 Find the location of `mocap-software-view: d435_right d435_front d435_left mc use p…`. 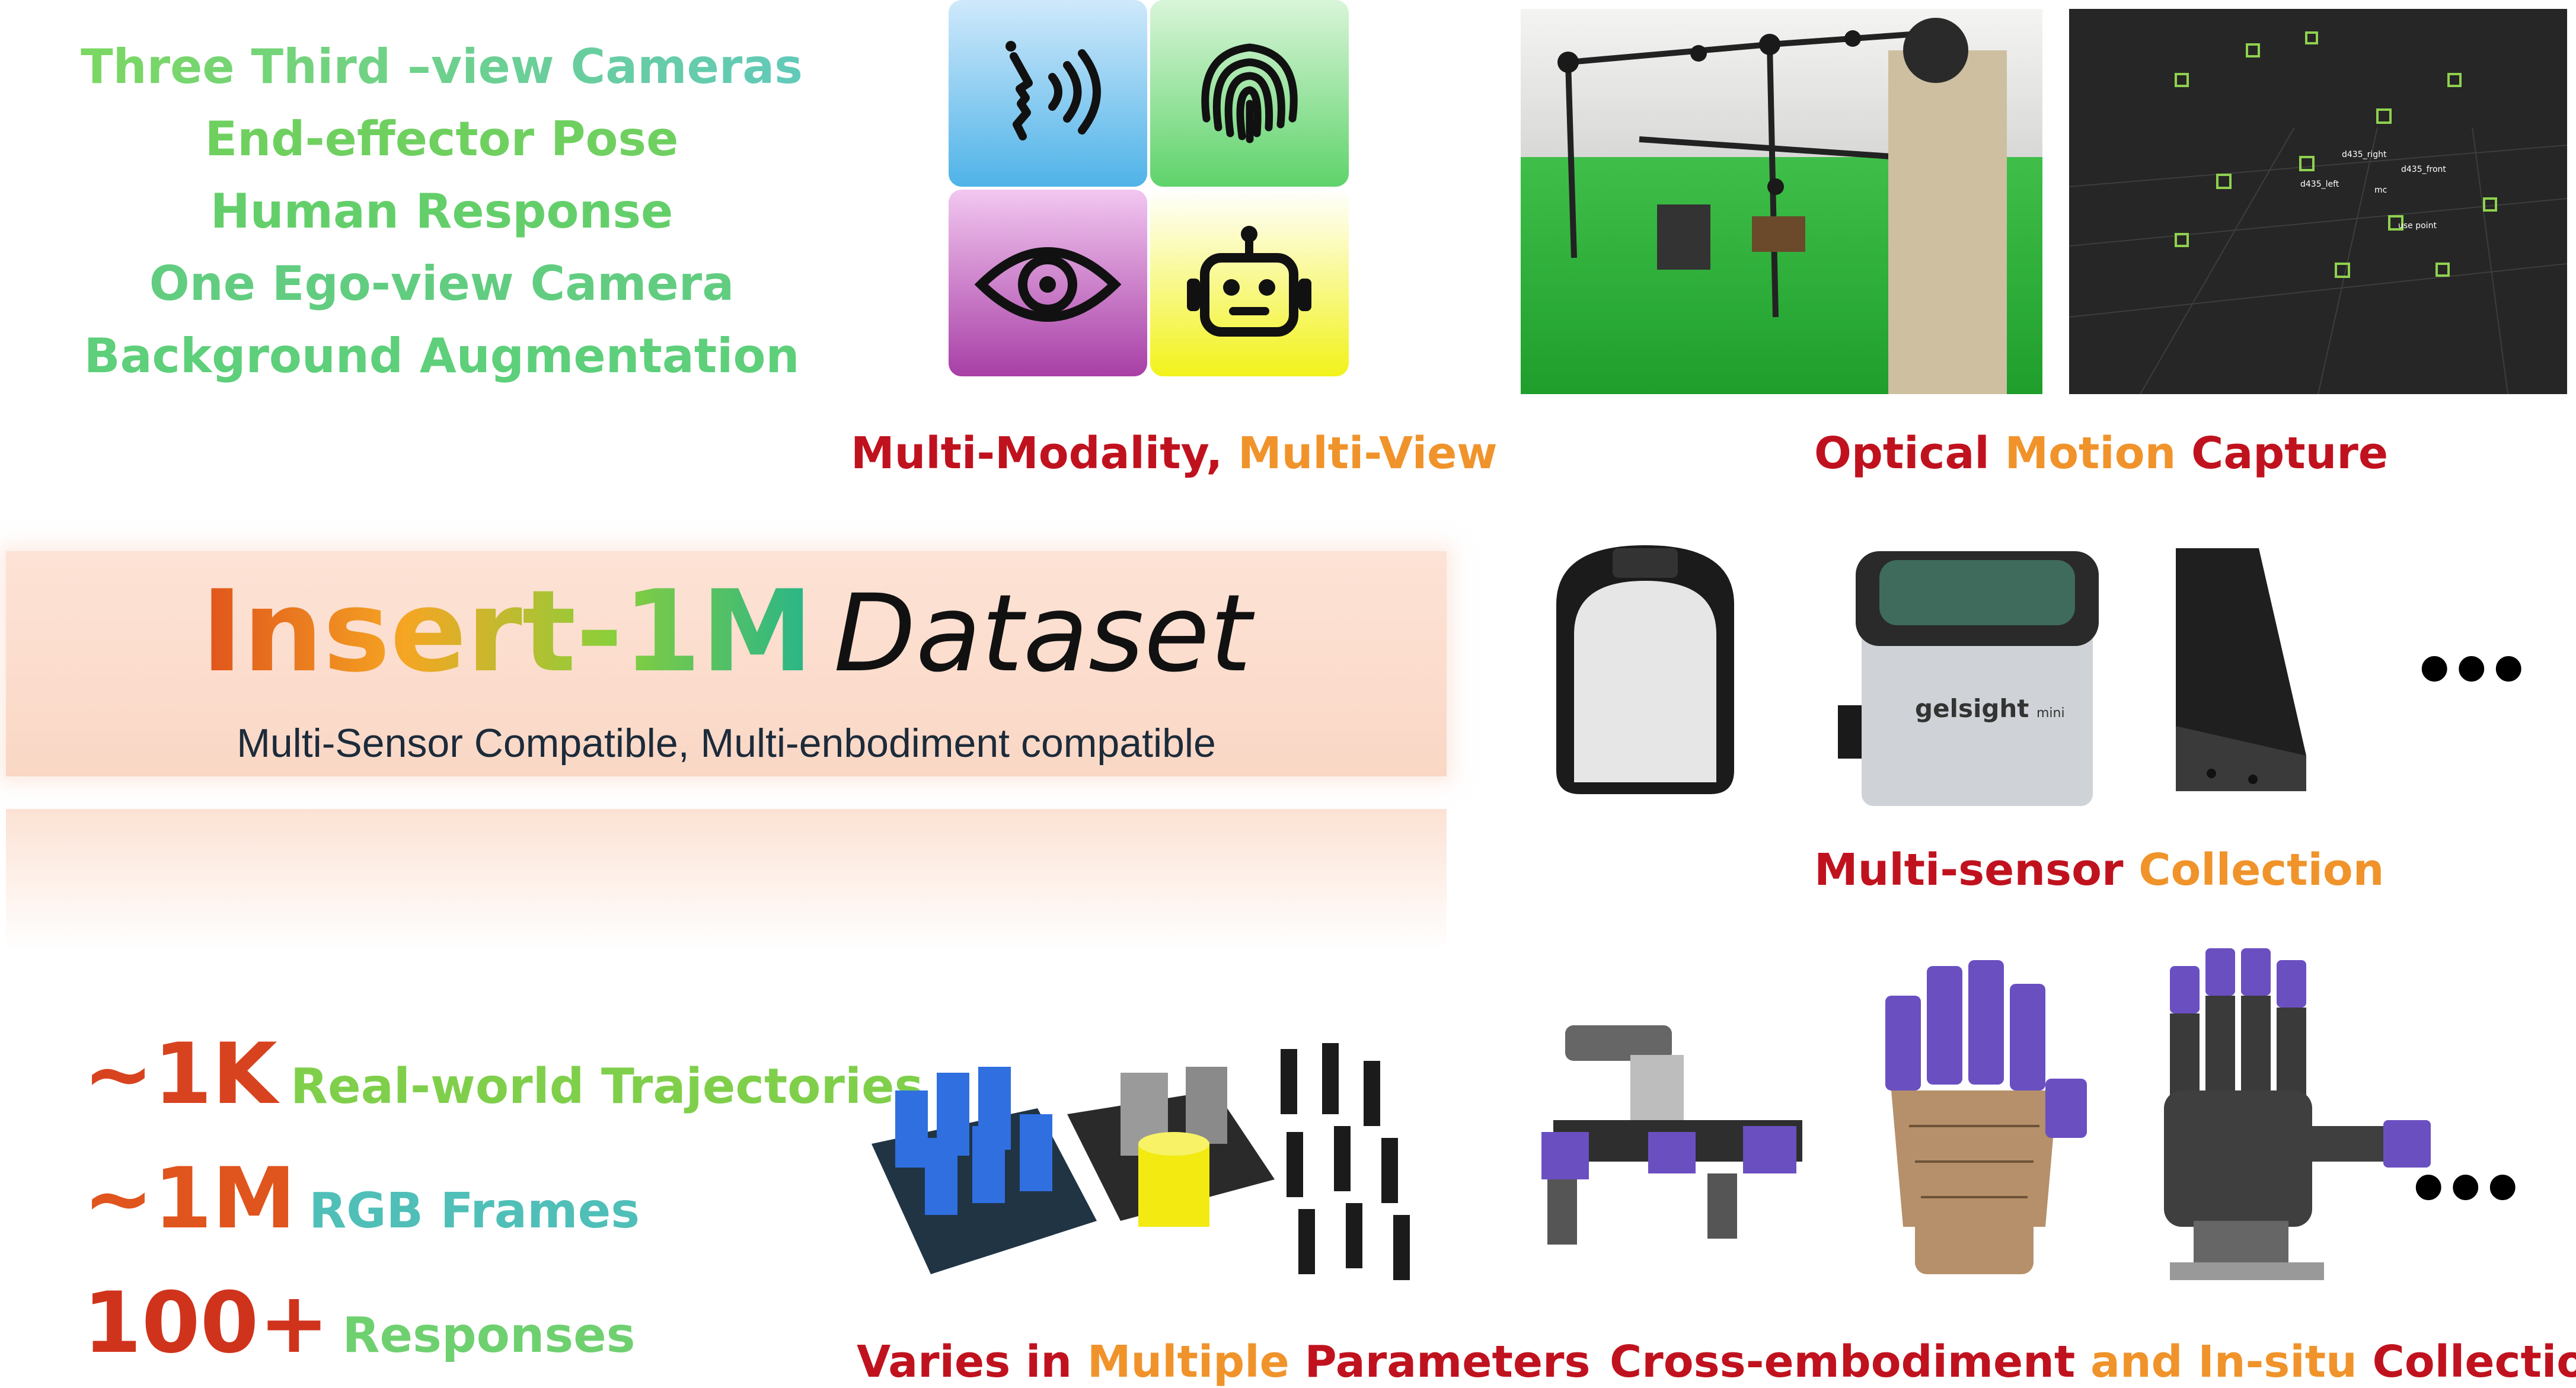

mocap-software-view: d435_right d435_front d435_left mc use p… is located at coordinates (2318, 201).